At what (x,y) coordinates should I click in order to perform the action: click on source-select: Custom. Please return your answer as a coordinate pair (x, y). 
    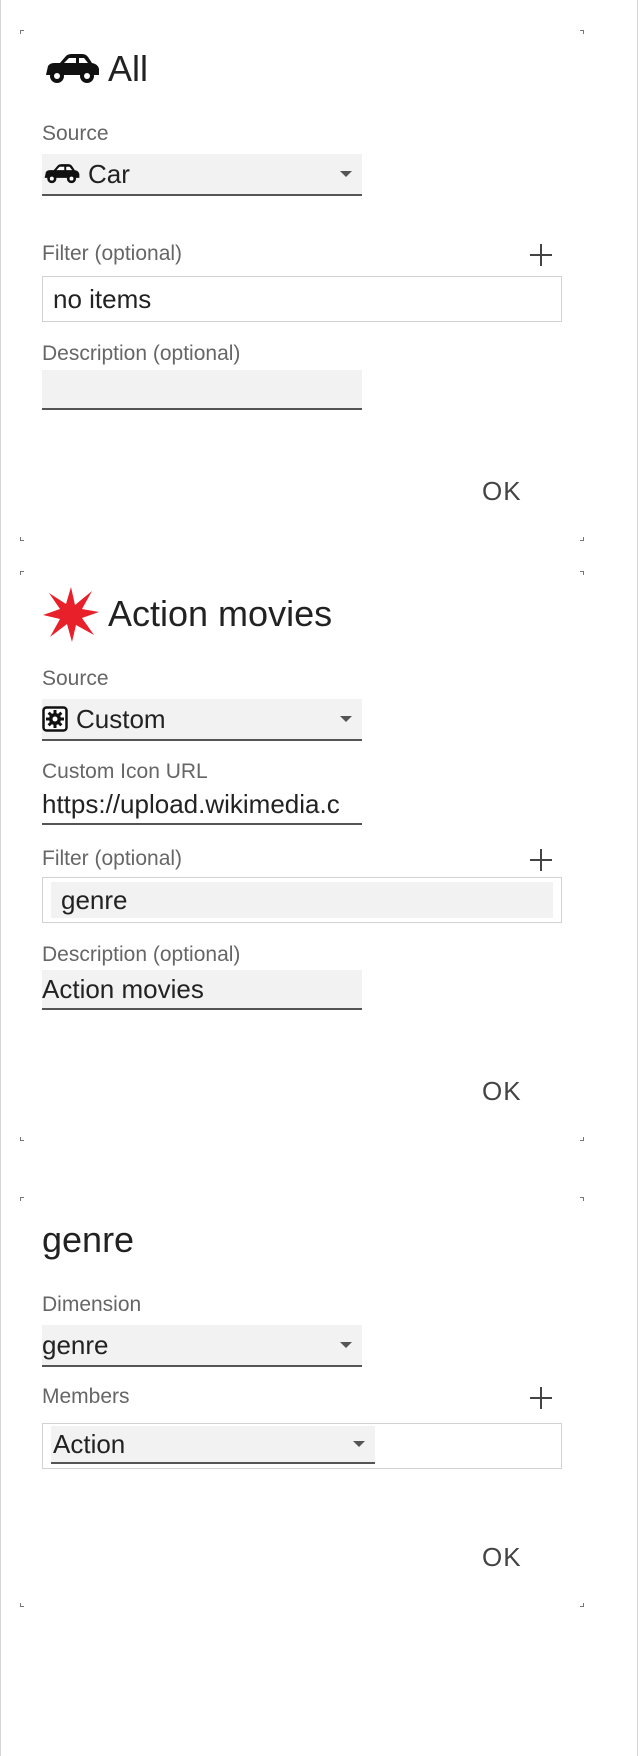
    Looking at the image, I should click on (202, 720).